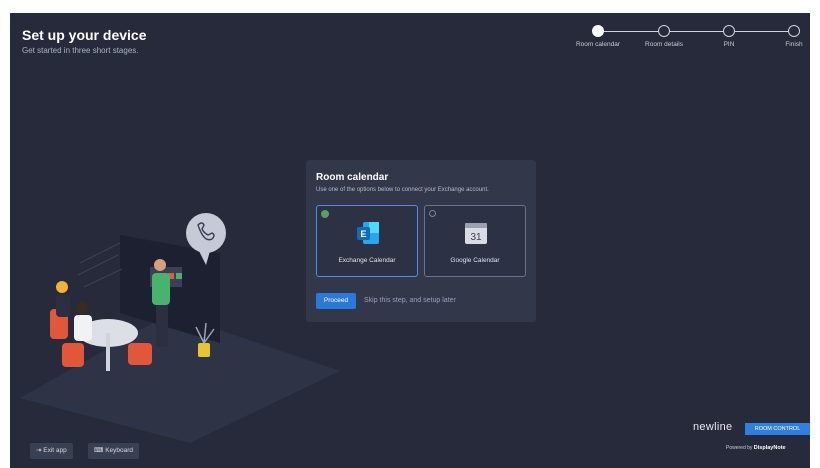  Describe the element at coordinates (664, 44) in the screenshot. I see `step-label-room-details: Room details` at that location.